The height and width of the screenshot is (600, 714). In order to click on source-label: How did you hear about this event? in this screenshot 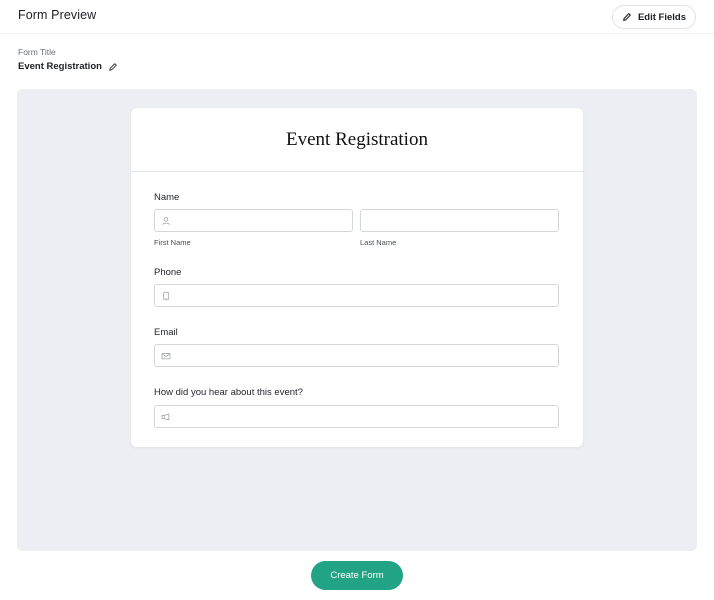, I will do `click(228, 392)`.